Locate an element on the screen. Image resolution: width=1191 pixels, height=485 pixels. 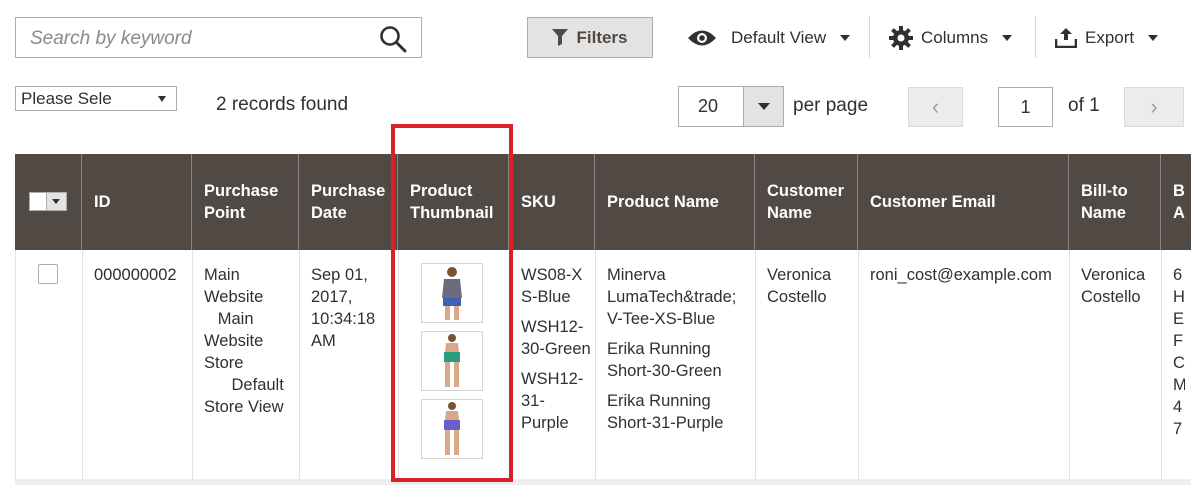
records-count: 2 records found is located at coordinates (282, 104).